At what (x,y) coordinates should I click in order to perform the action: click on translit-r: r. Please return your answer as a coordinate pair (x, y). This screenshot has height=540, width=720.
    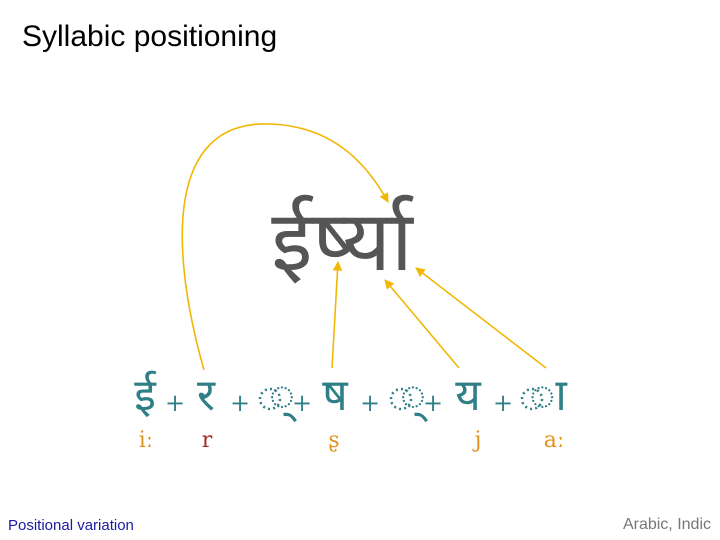
    Looking at the image, I should click on (207, 440).